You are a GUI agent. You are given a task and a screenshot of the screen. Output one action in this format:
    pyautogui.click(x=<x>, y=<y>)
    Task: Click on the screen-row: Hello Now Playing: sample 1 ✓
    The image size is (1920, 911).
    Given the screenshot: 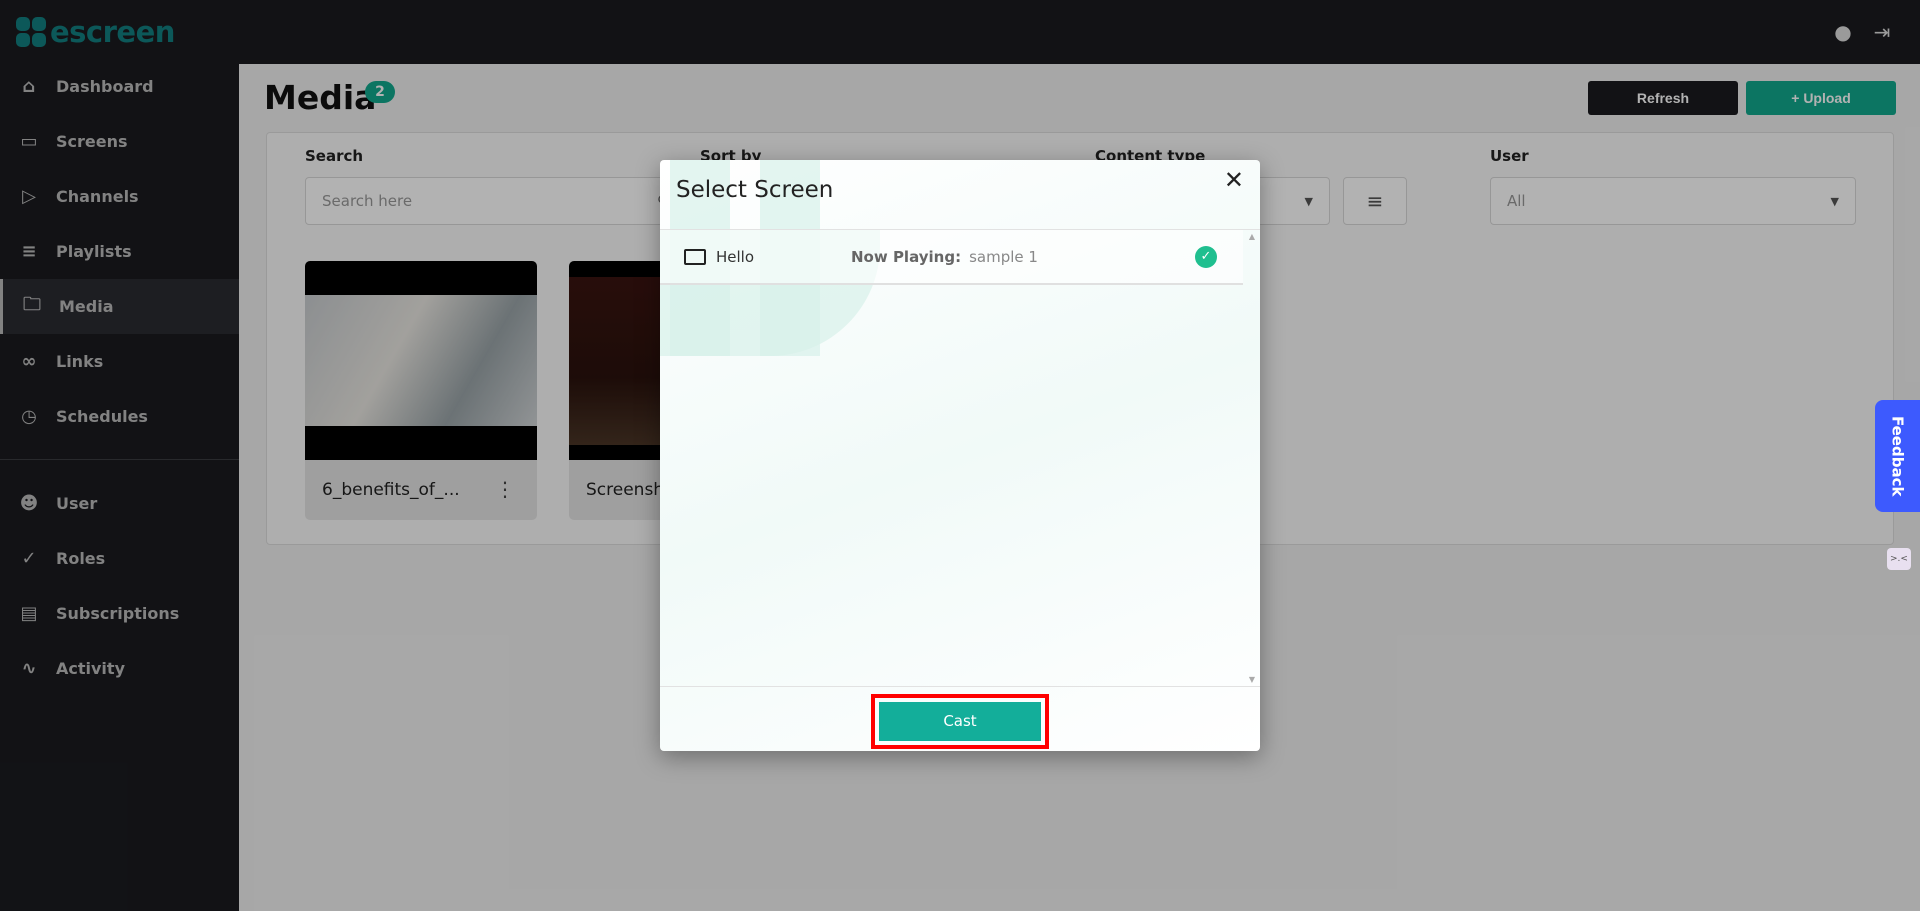 What is the action you would take?
    pyautogui.click(x=951, y=257)
    